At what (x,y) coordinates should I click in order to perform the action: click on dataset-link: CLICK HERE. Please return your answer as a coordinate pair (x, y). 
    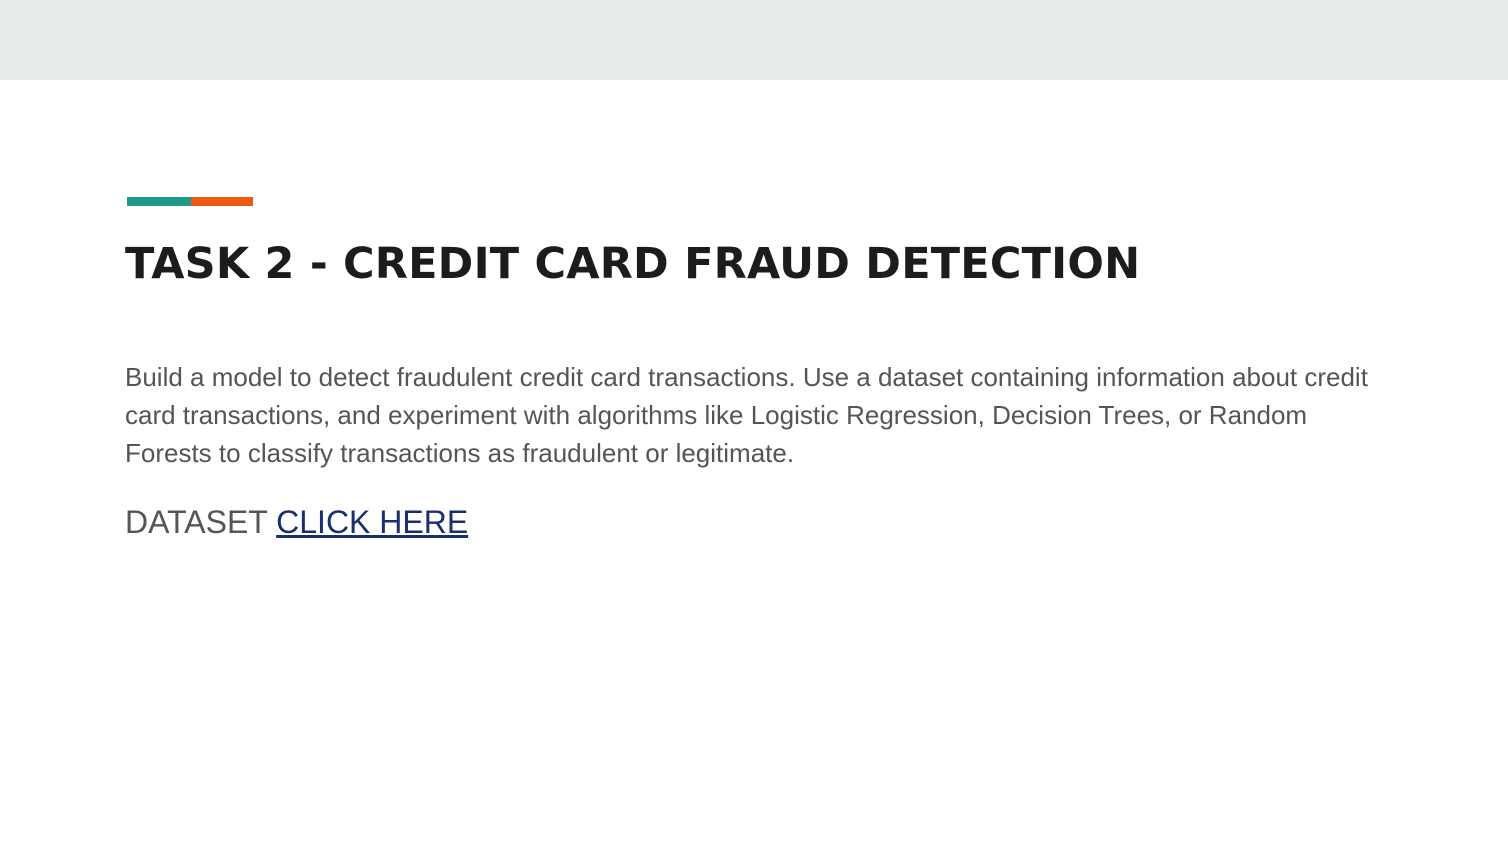
    Looking at the image, I should click on (372, 522).